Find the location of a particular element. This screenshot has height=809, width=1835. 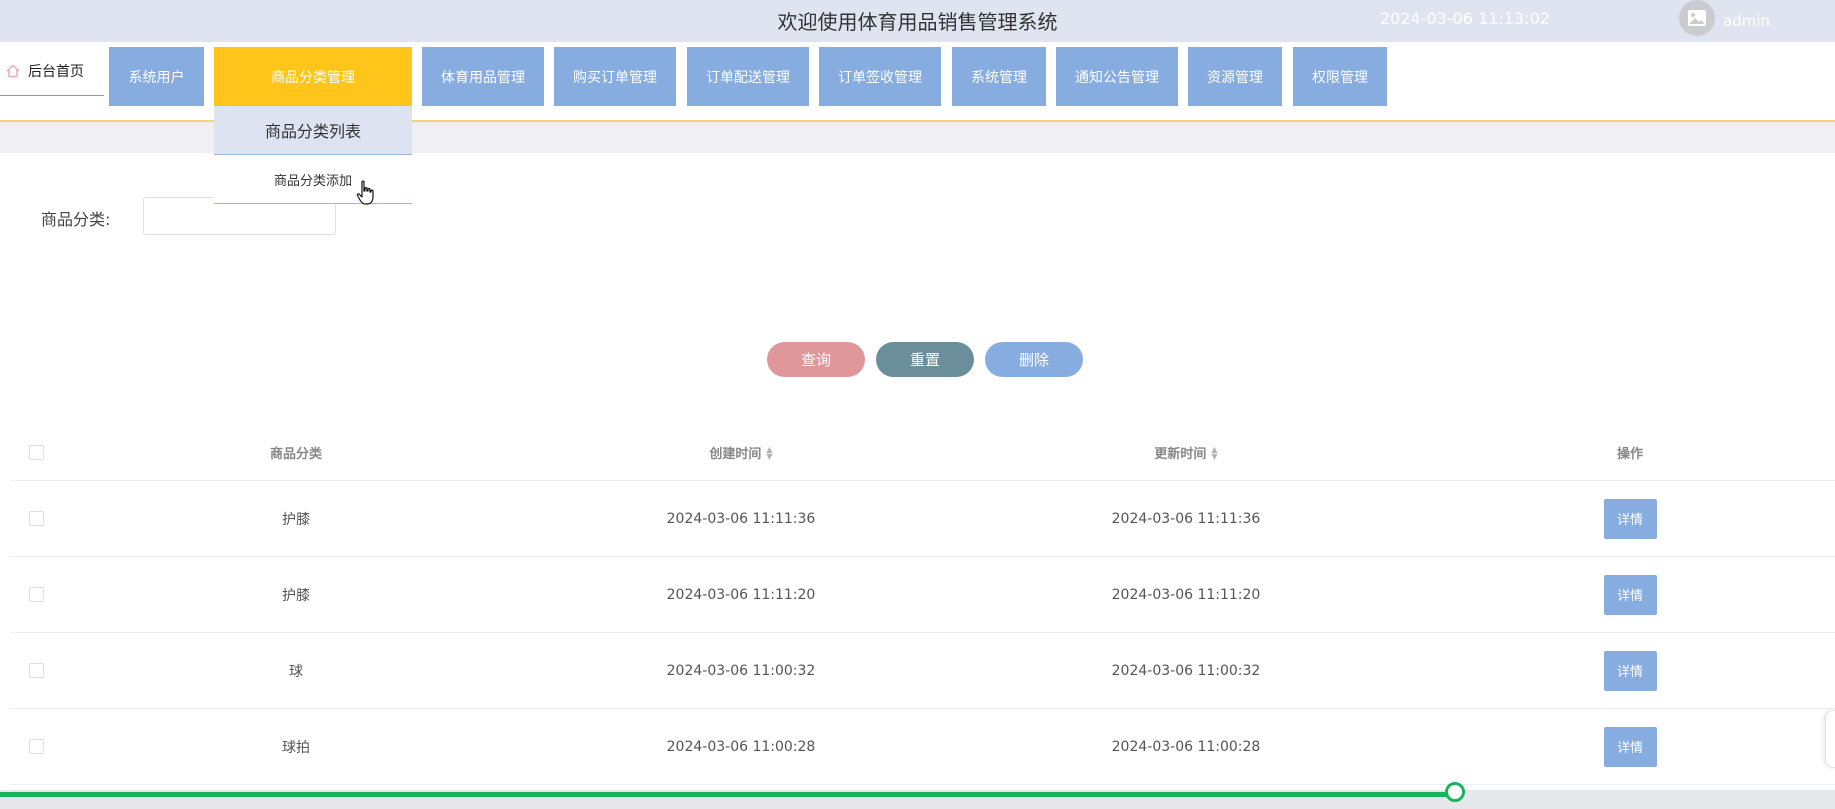

column-header-label: 操作 is located at coordinates (1629, 454).